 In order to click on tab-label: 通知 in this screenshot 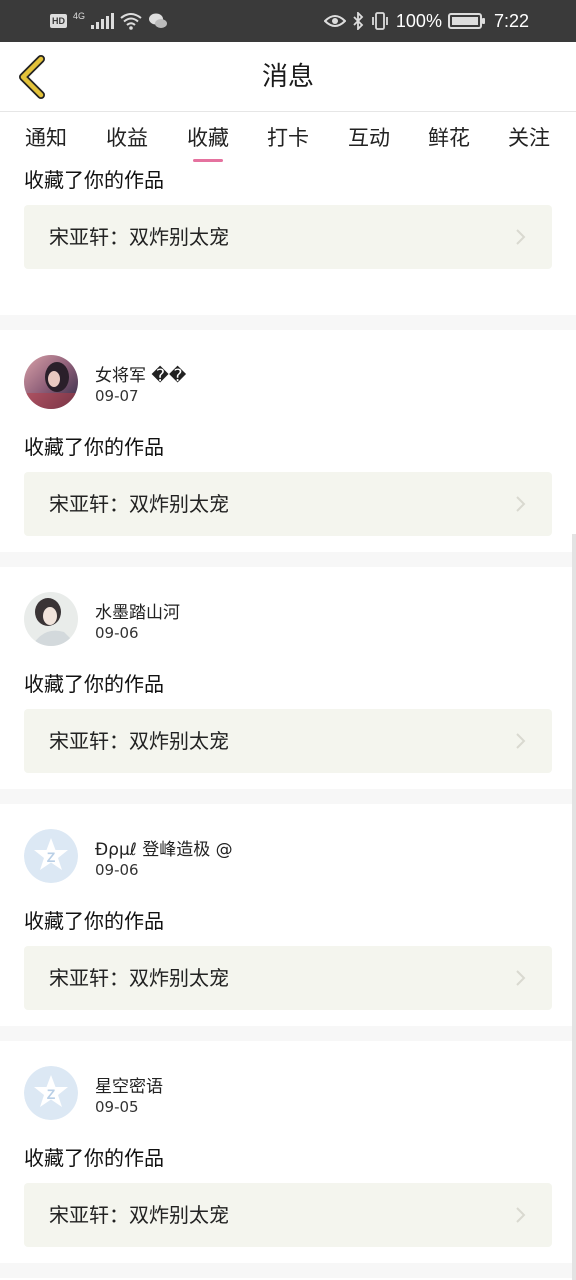, I will do `click(46, 138)`.